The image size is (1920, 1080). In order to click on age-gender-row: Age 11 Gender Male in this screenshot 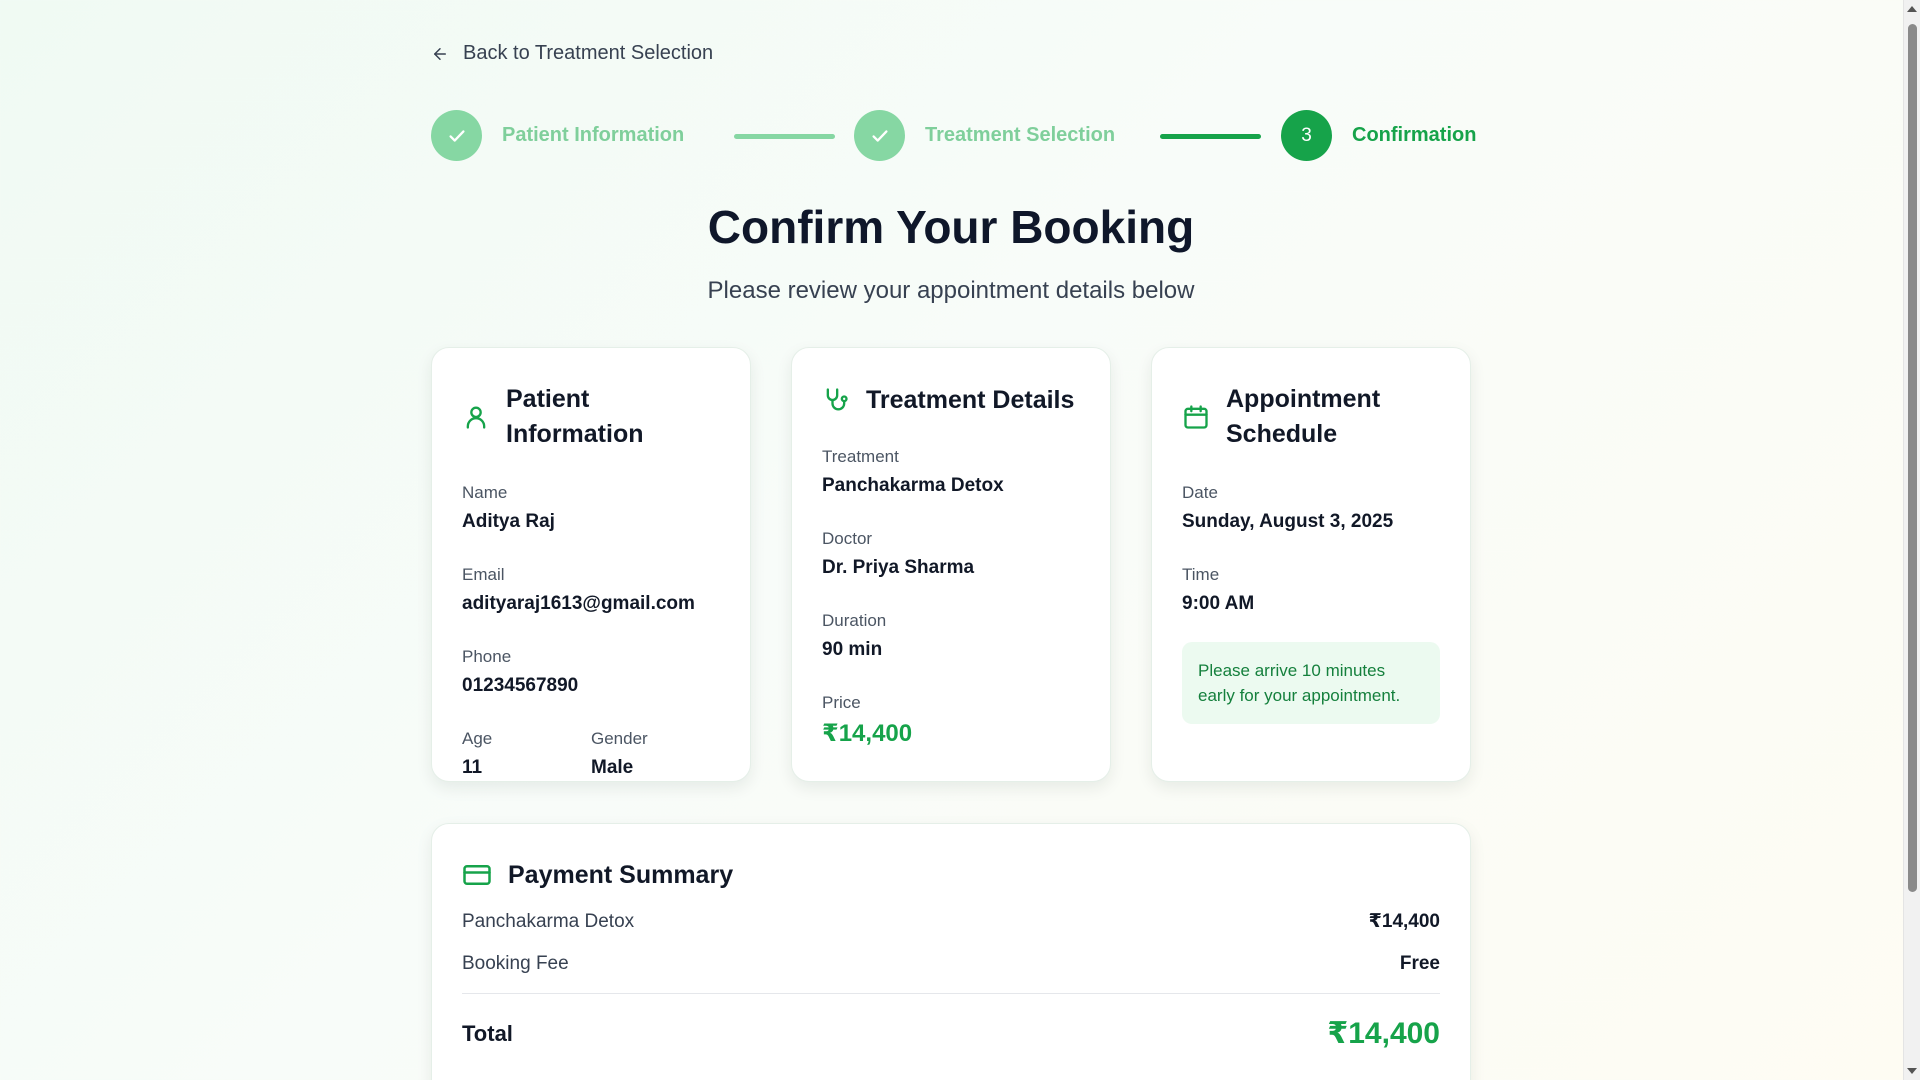, I will do `click(591, 754)`.